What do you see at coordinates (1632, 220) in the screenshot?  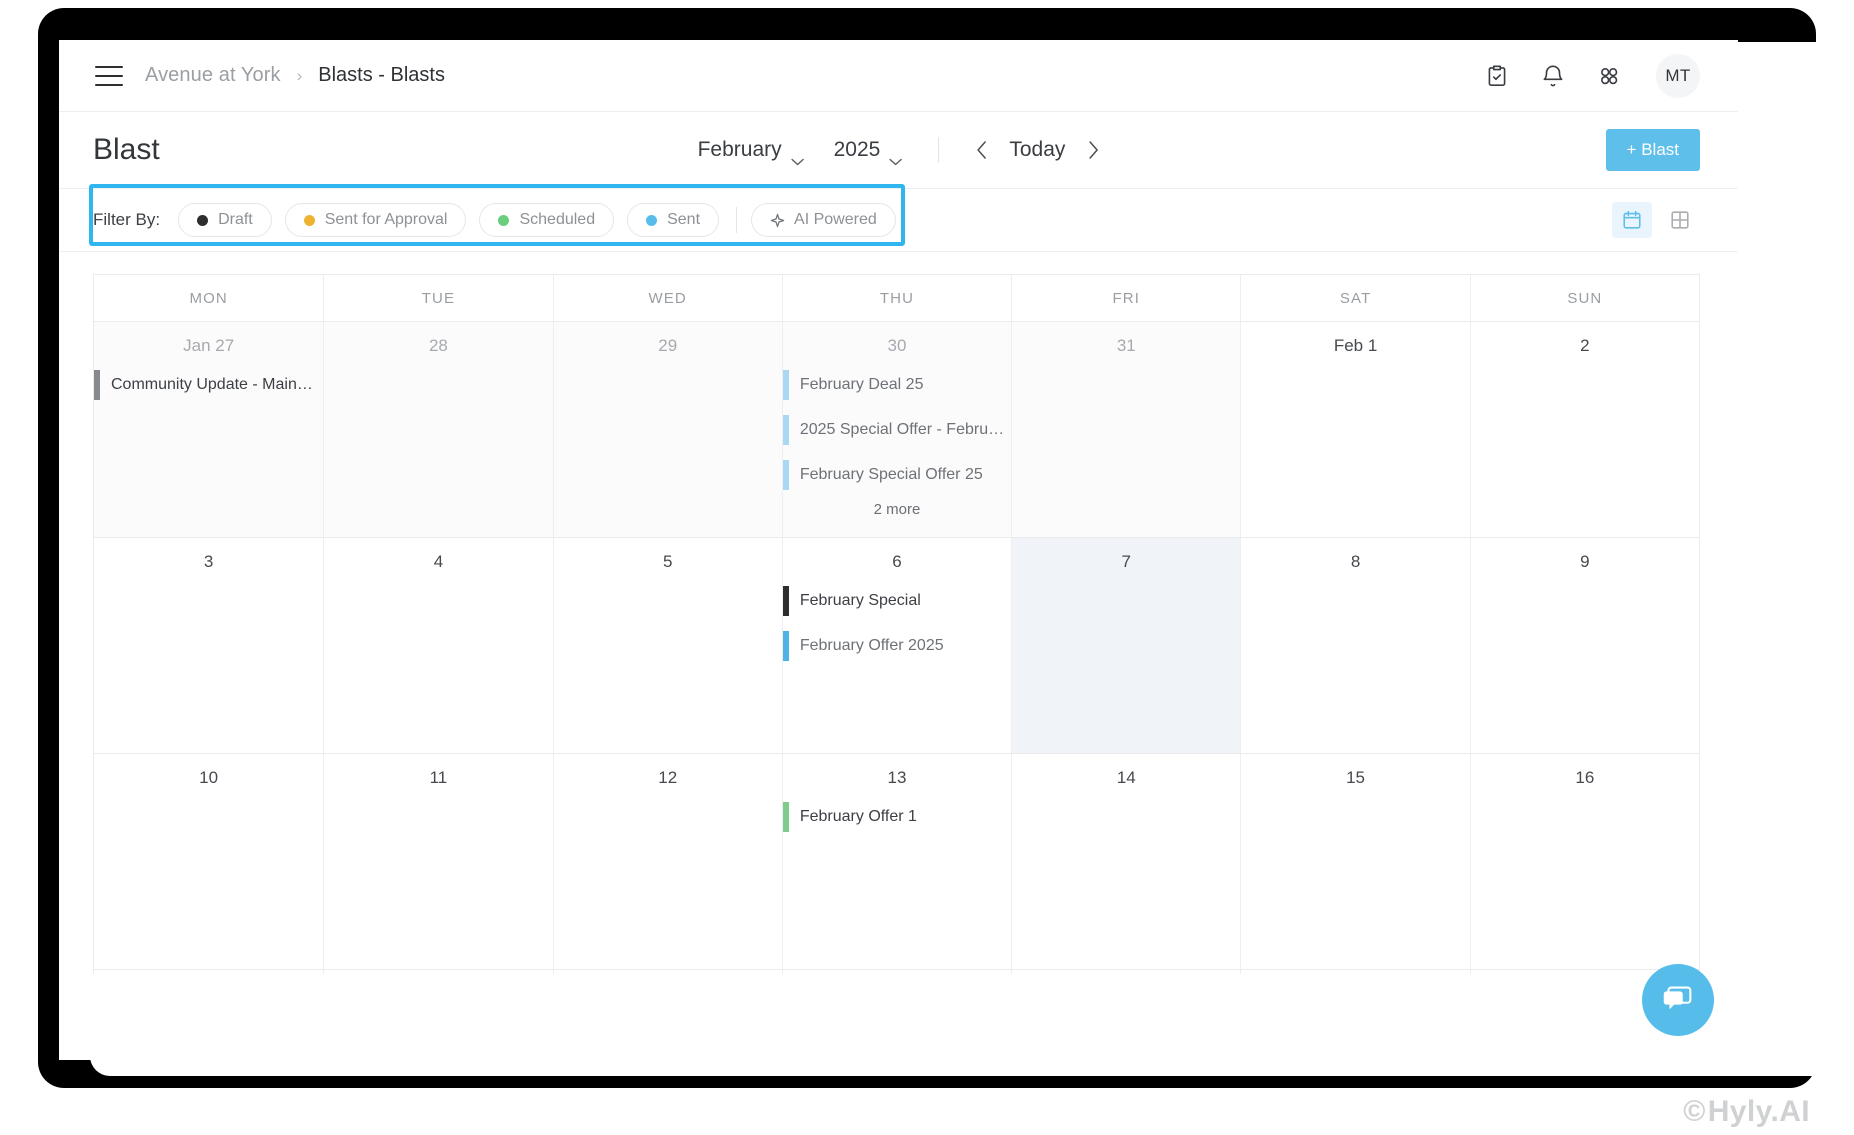 I see `calendar-view-icon` at bounding box center [1632, 220].